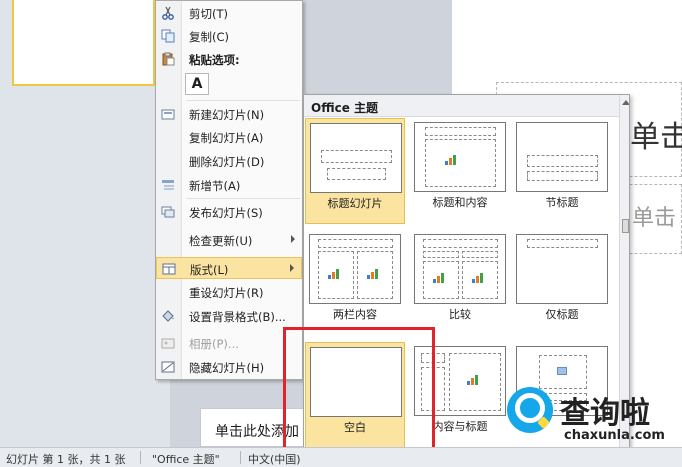  What do you see at coordinates (229, 13) in the screenshot?
I see `menu-item-cut: 剪切(T)` at bounding box center [229, 13].